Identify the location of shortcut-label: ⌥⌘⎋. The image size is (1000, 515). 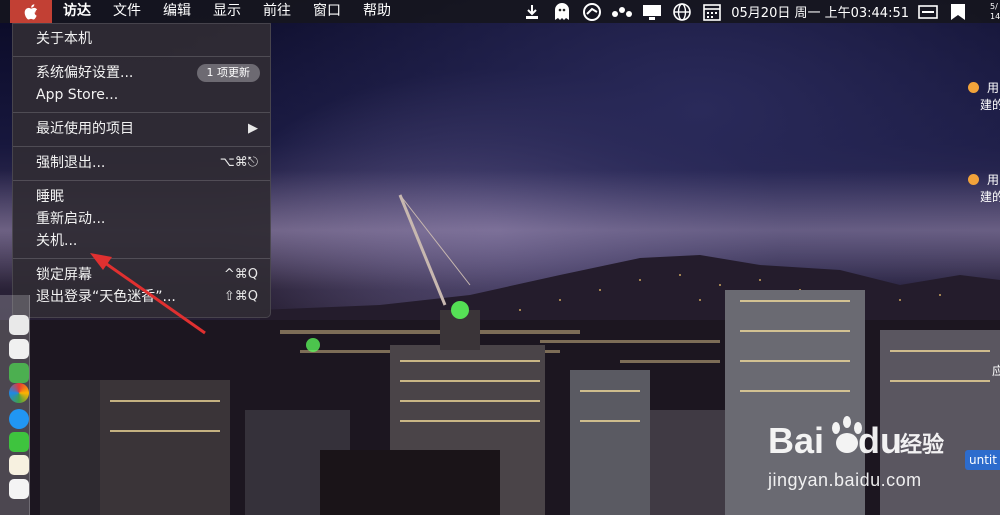
(238, 162).